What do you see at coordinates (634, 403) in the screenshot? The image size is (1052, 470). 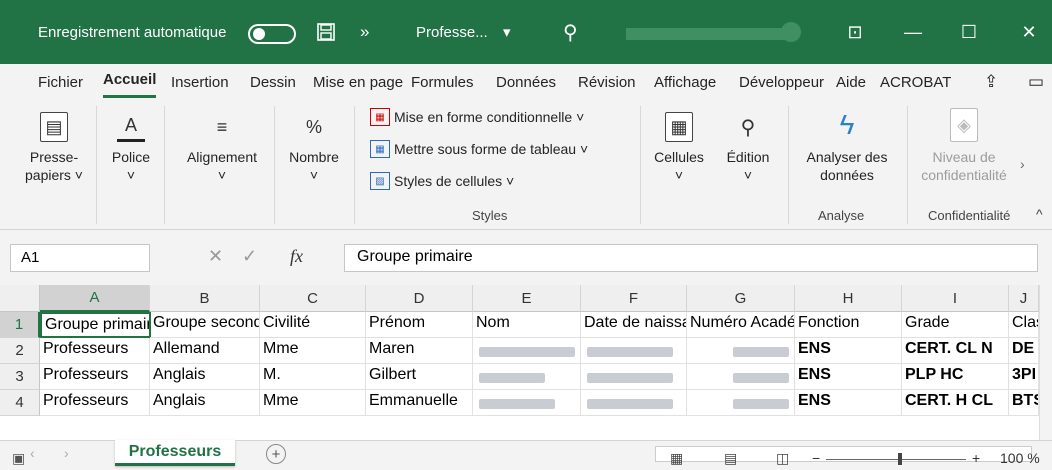 I see `cell-f4` at bounding box center [634, 403].